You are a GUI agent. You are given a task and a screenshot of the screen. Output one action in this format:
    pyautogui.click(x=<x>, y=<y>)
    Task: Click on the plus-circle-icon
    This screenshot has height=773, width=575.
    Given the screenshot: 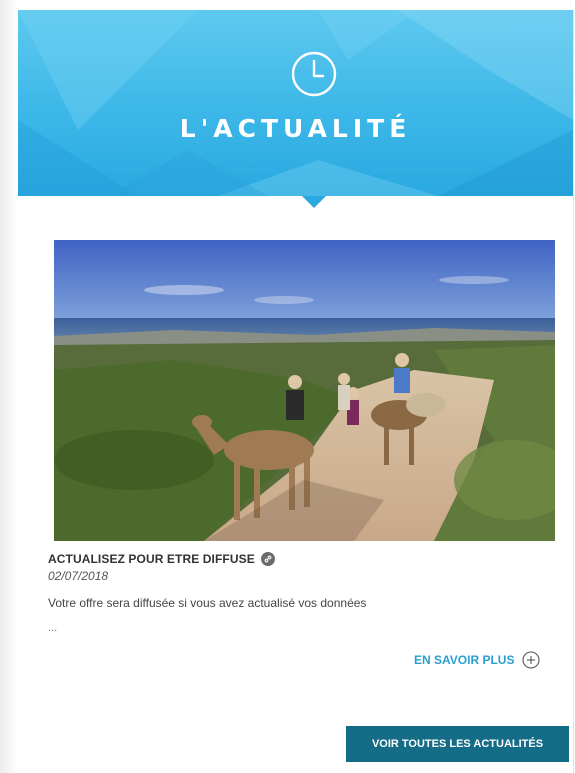 What is the action you would take?
    pyautogui.click(x=531, y=660)
    